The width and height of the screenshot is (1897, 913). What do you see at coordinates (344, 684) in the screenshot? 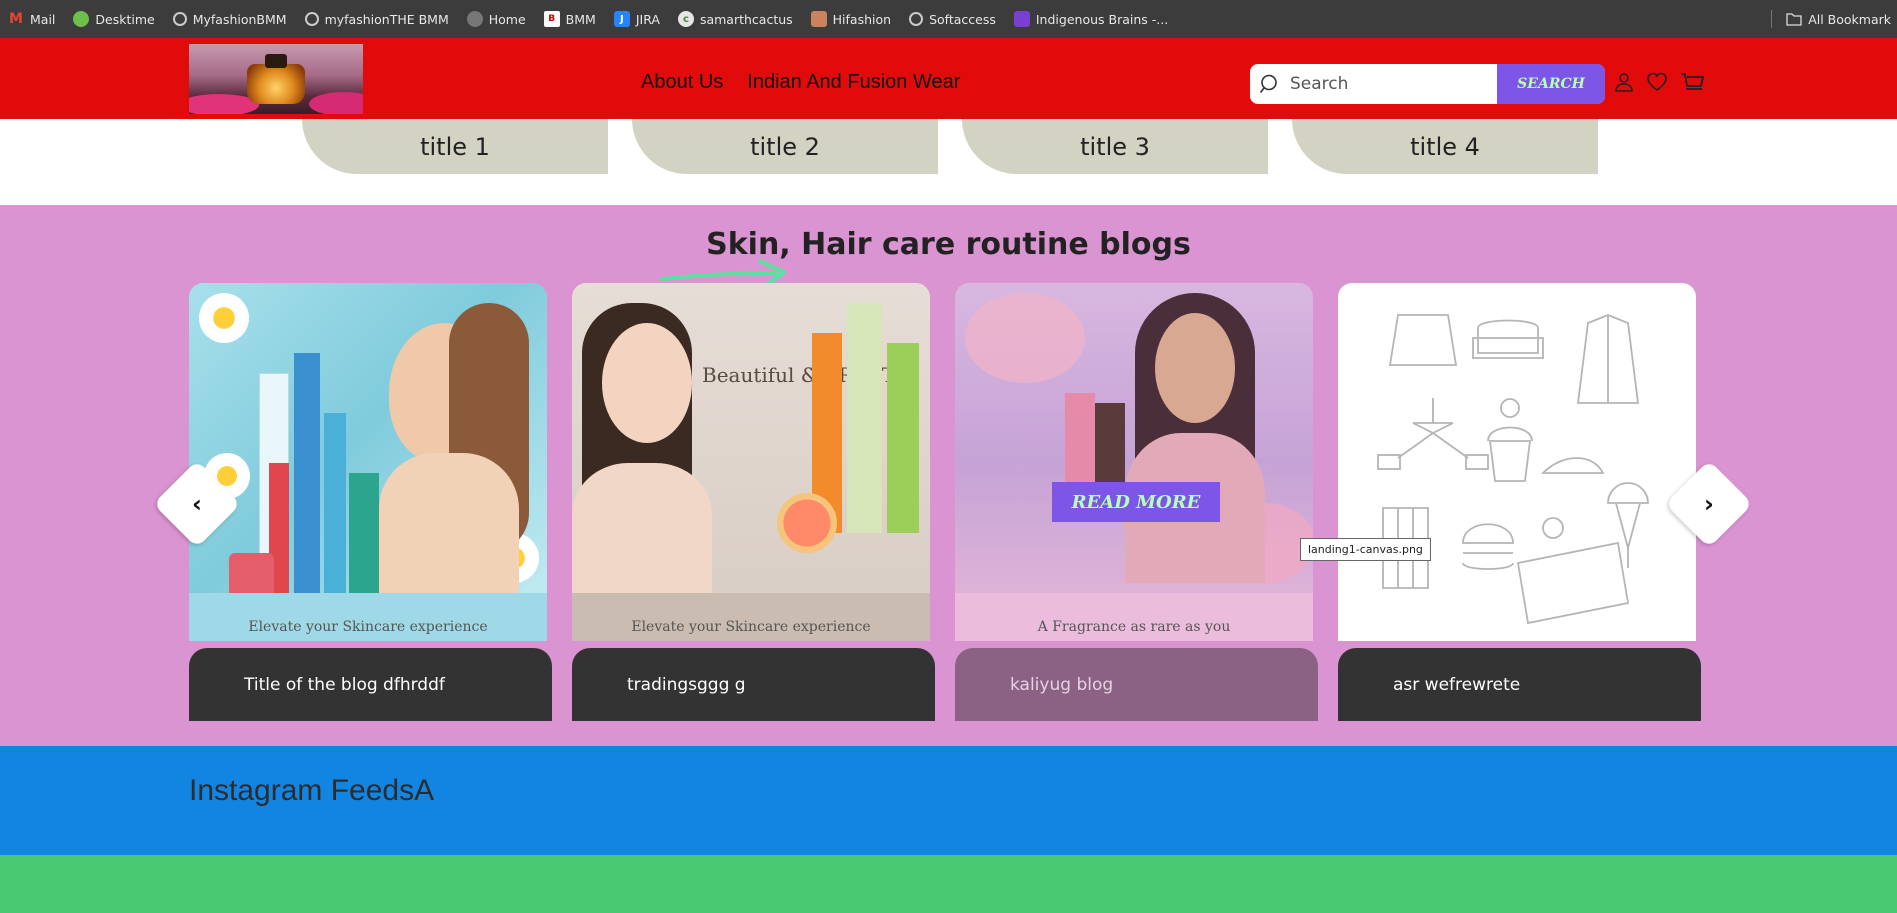
I see `blog-title-text: Title of the blog dfhrddf` at bounding box center [344, 684].